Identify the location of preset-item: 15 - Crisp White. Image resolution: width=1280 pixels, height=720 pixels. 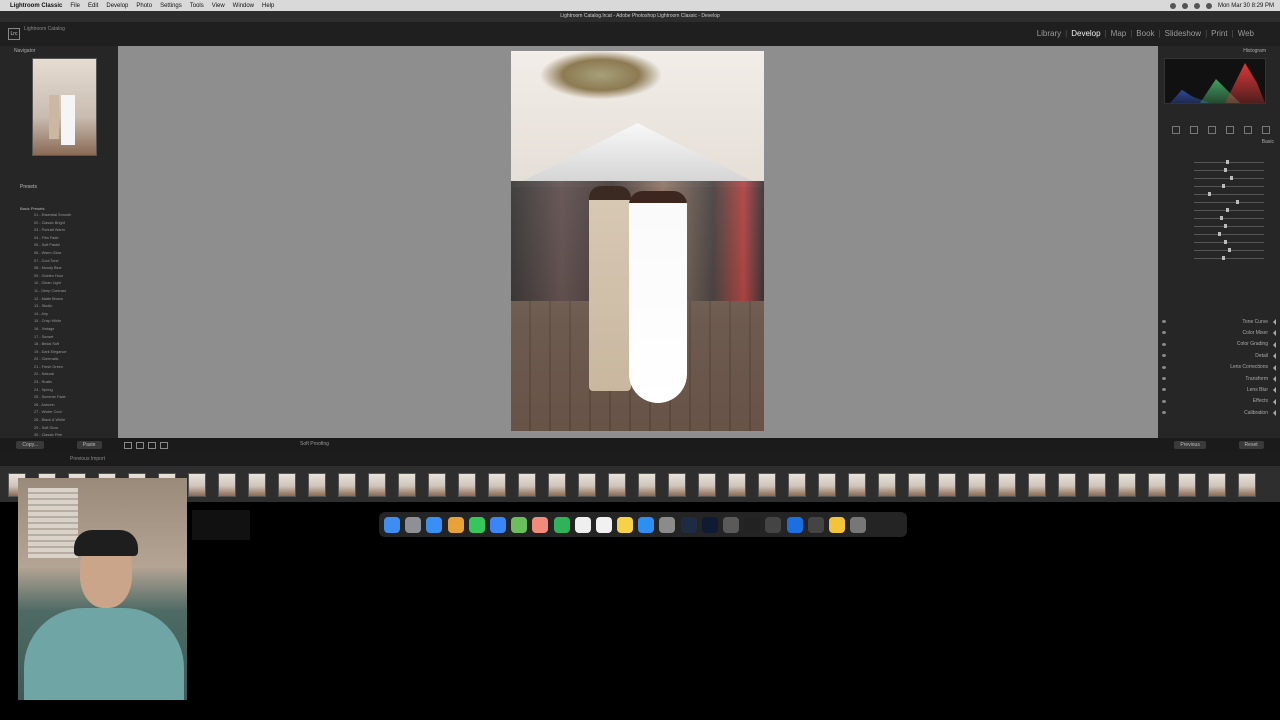
(67, 323).